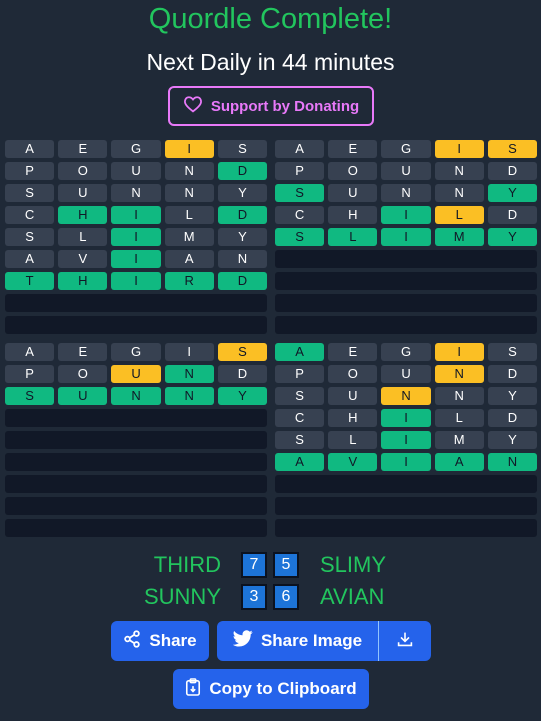 This screenshot has width=541, height=721. Describe the element at coordinates (270, 19) in the screenshot. I see `page-title: Quordle Complete!` at that location.